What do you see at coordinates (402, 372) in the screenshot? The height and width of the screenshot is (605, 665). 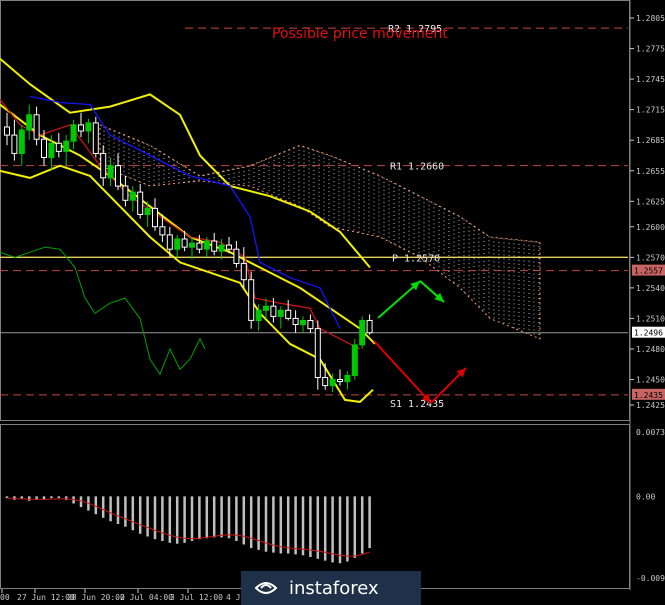 I see `arrow-down-to-s1` at bounding box center [402, 372].